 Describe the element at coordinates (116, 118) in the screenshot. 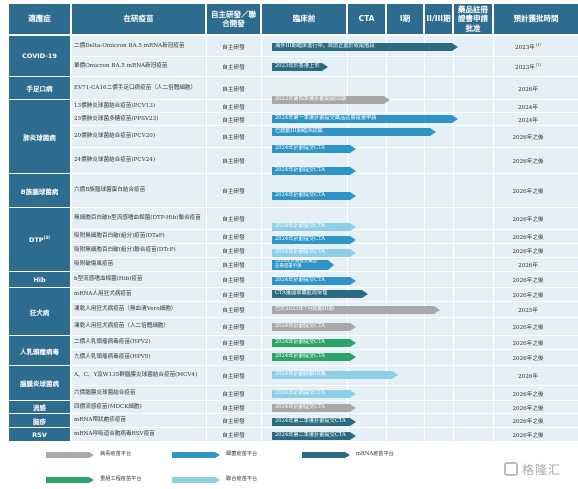

I see `candidate-name: 23價肺炎球菌多糖疫苗(PPSV23)` at that location.